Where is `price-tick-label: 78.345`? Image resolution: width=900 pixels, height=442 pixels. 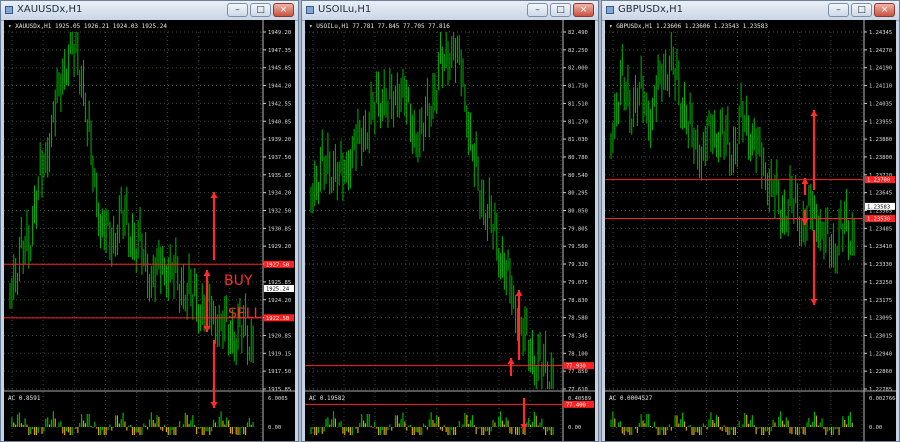 price-tick-label: 78.345 is located at coordinates (578, 336).